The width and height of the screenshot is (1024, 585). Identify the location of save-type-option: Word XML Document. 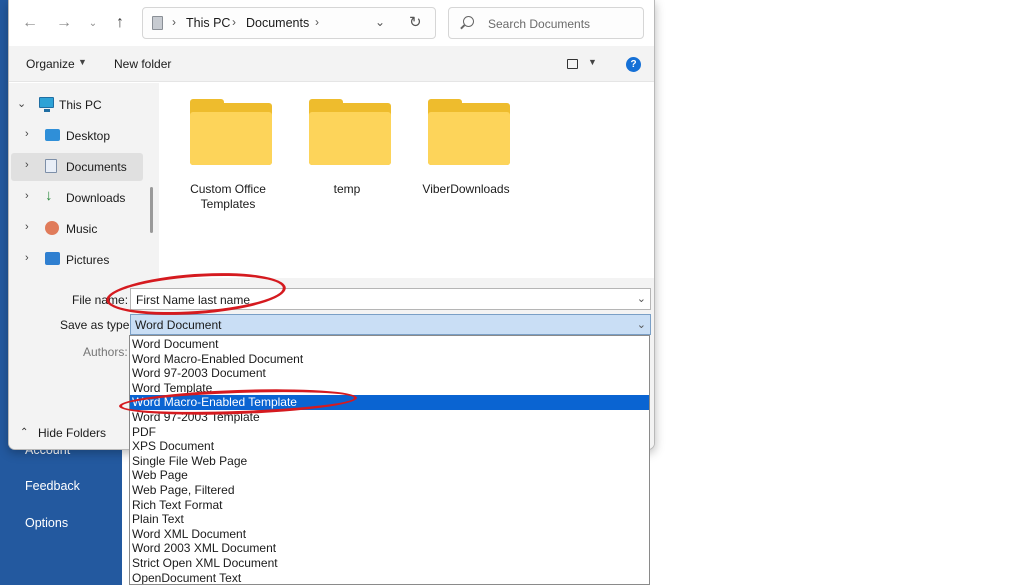
(389, 534).